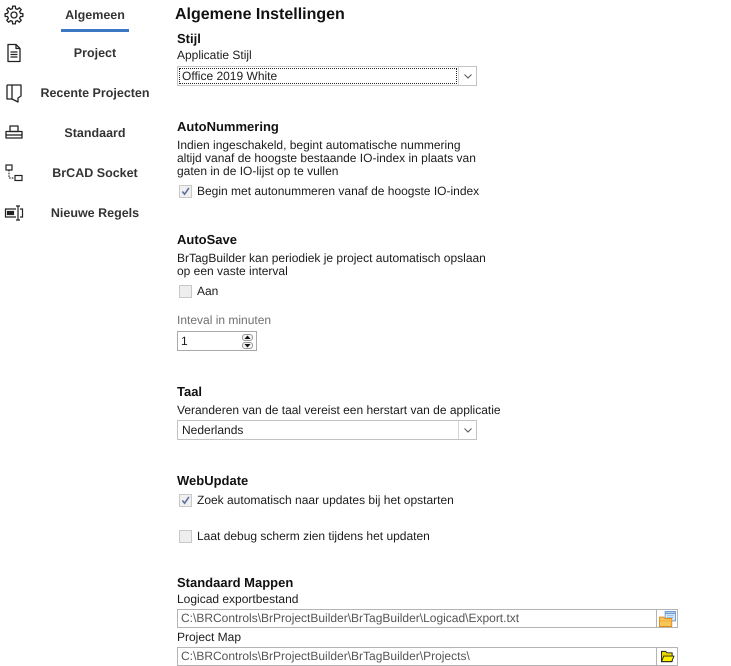 The height and width of the screenshot is (666, 731). What do you see at coordinates (207, 291) in the screenshot?
I see `checkbox-label: Aan` at bounding box center [207, 291].